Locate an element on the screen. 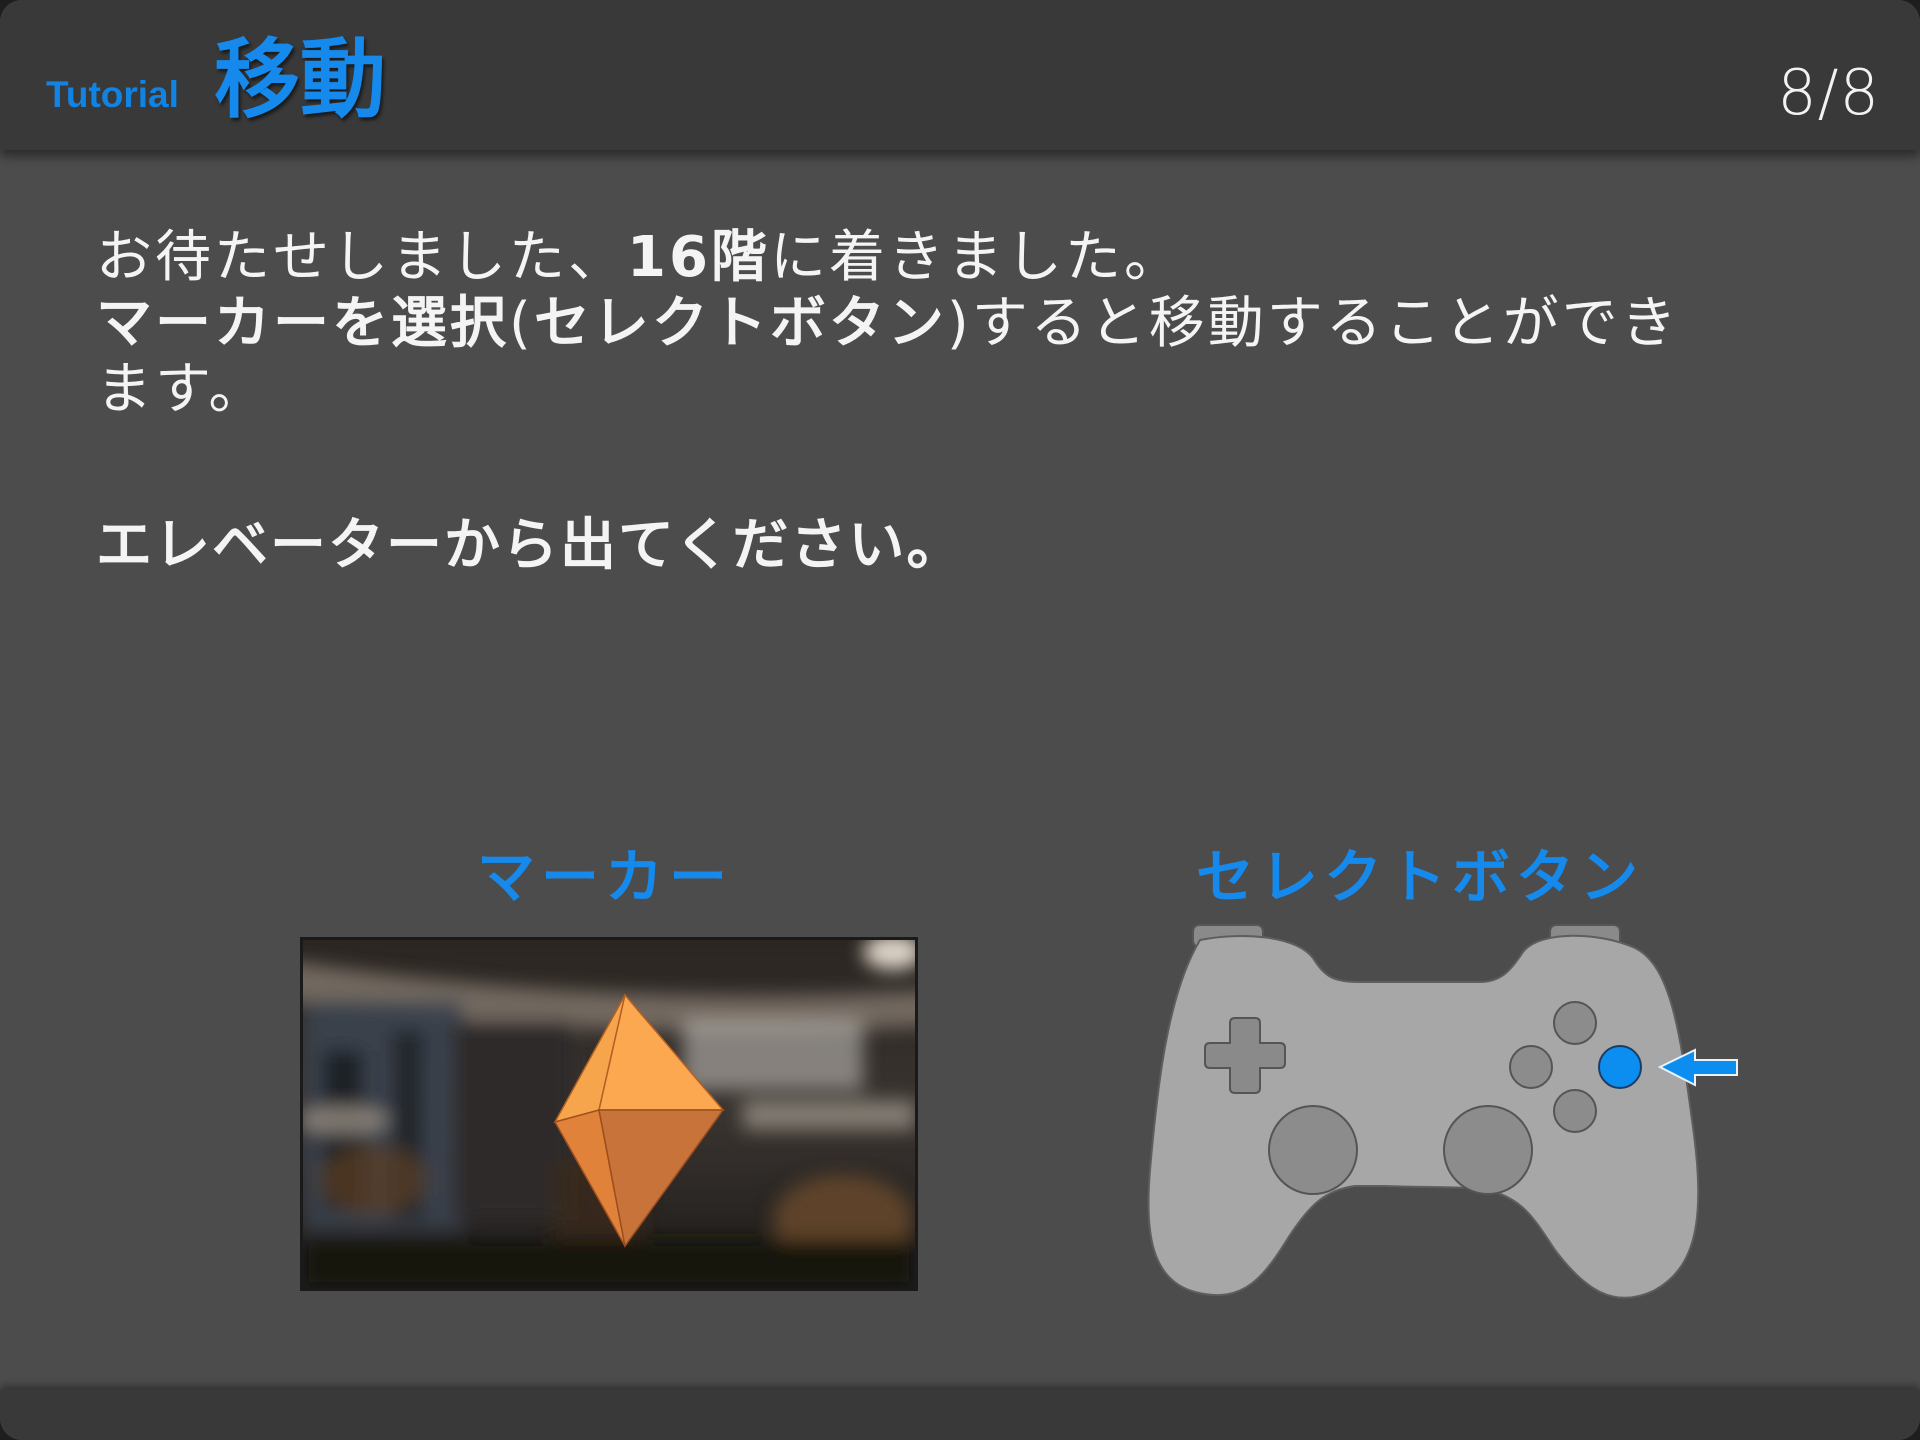 This screenshot has width=1920, height=1440. gamepad-illustration is located at coordinates (1425, 1110).